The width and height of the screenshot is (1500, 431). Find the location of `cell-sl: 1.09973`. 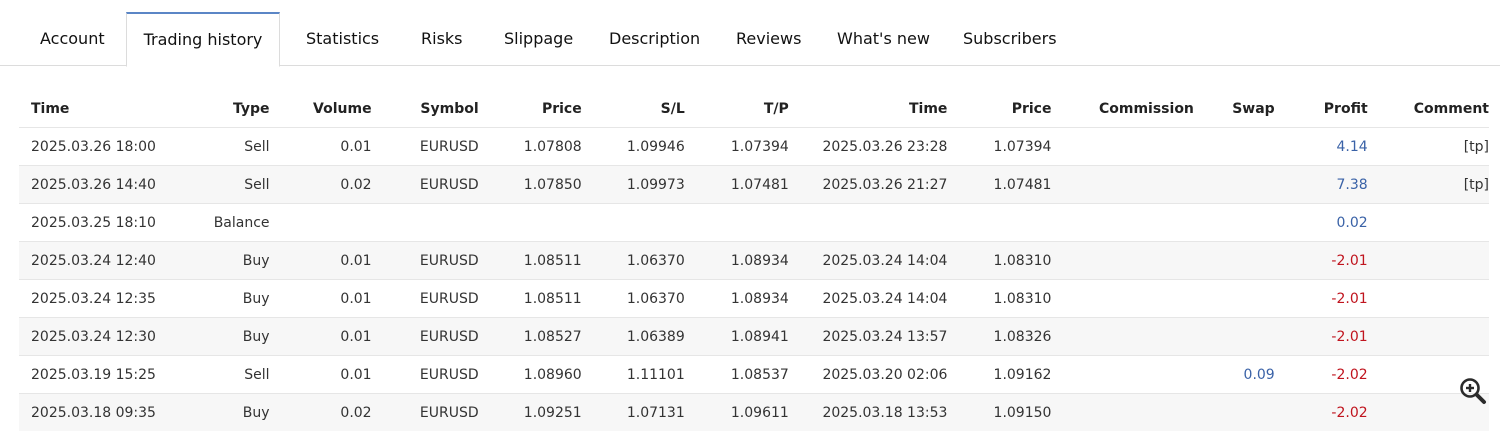

cell-sl: 1.09973 is located at coordinates (633, 185).